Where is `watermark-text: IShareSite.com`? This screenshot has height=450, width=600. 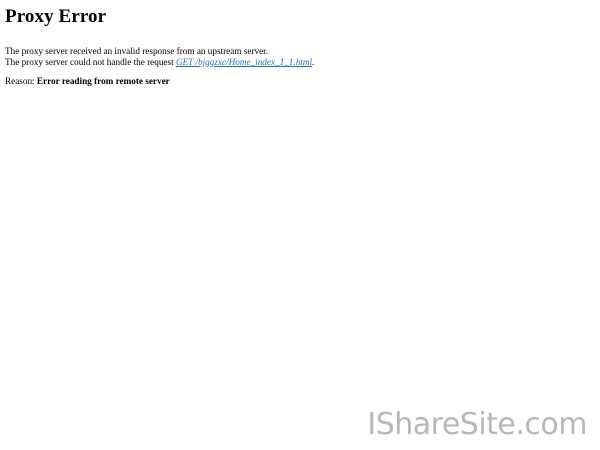
watermark-text: IShareSite.com is located at coordinates (477, 424).